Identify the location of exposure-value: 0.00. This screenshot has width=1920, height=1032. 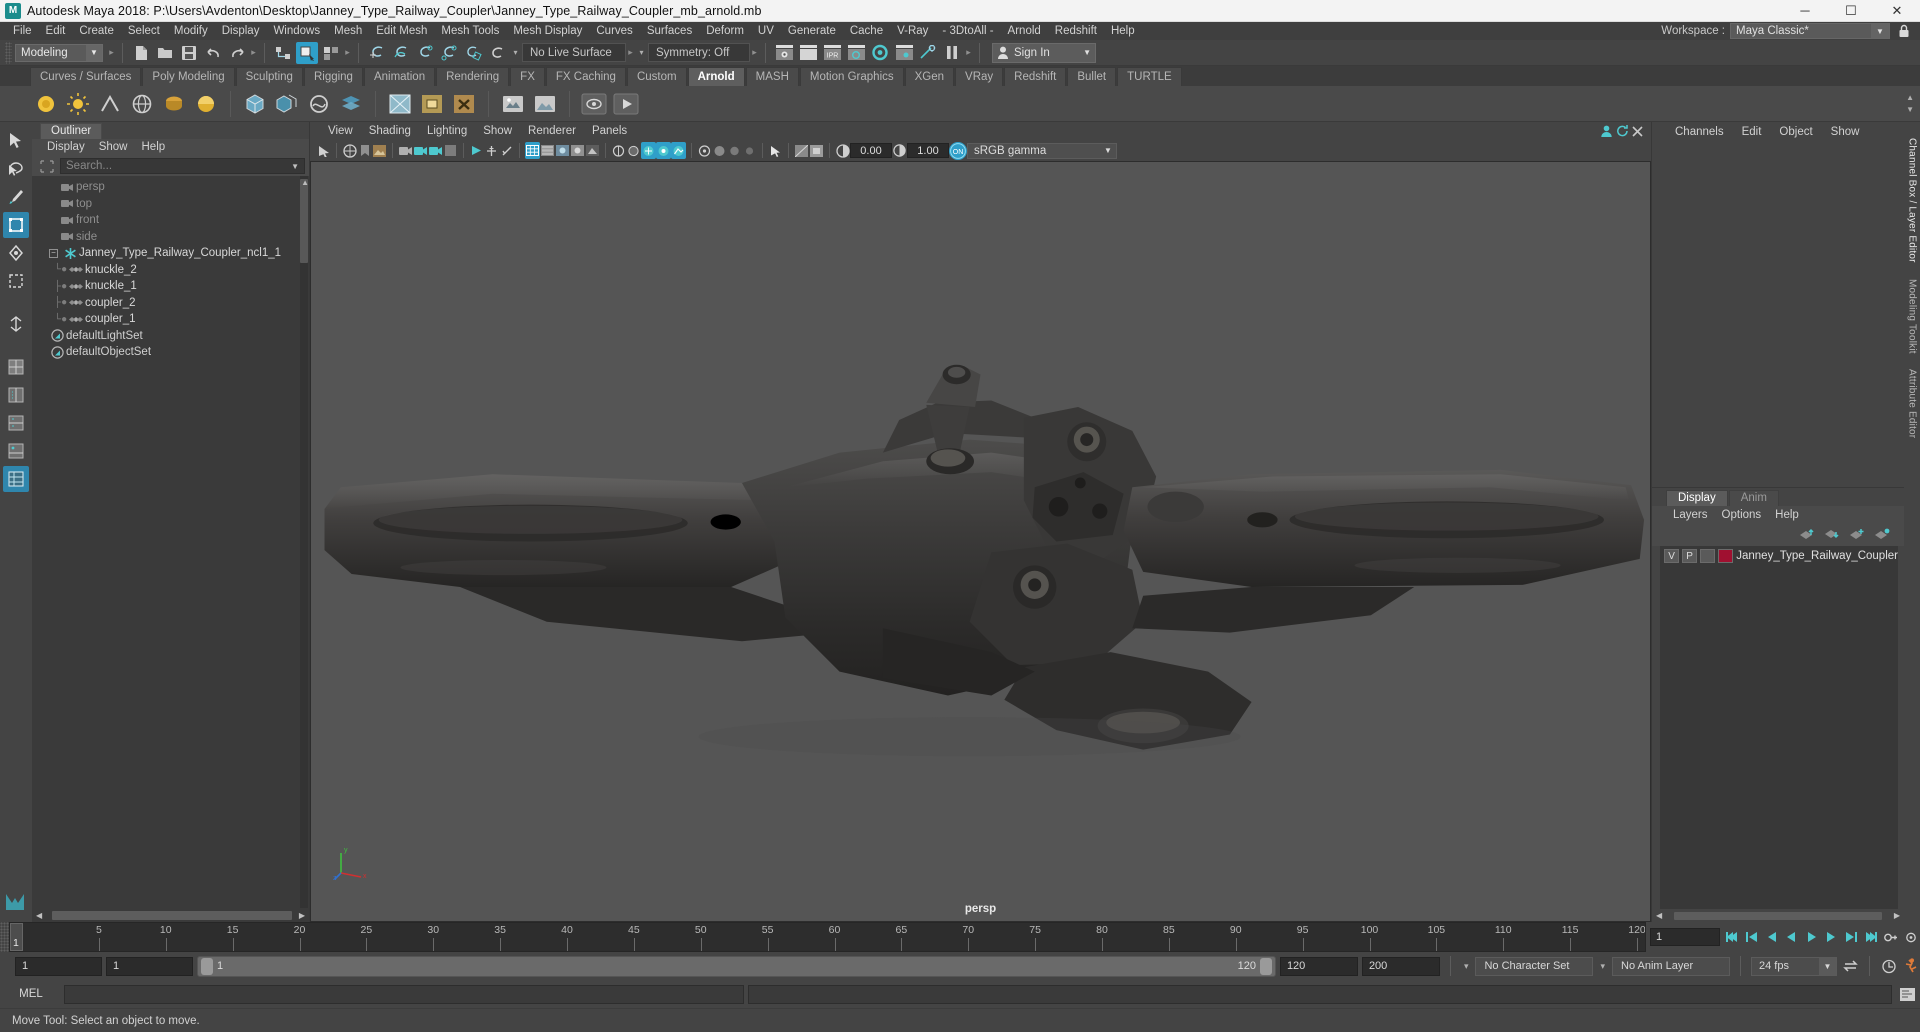
(871, 150).